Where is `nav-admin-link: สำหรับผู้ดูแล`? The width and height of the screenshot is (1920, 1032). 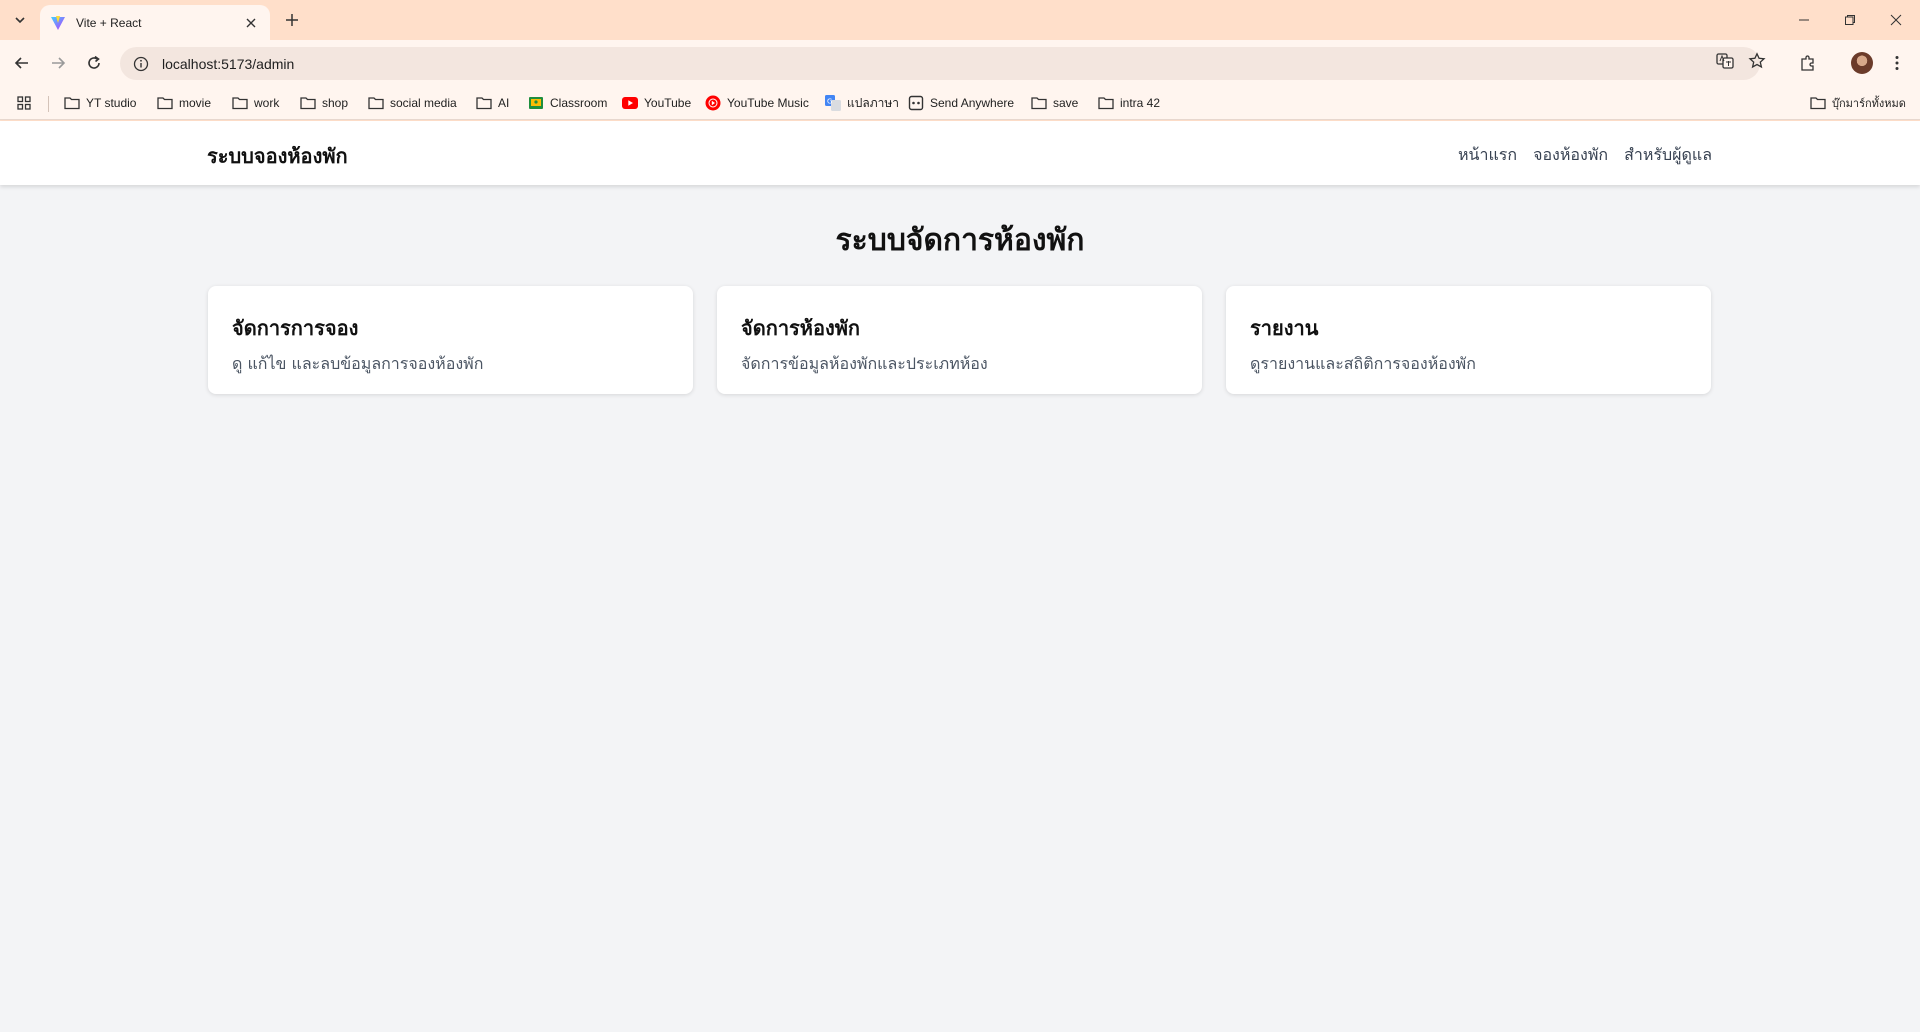 nav-admin-link: สำหรับผู้ดูแล is located at coordinates (1668, 155).